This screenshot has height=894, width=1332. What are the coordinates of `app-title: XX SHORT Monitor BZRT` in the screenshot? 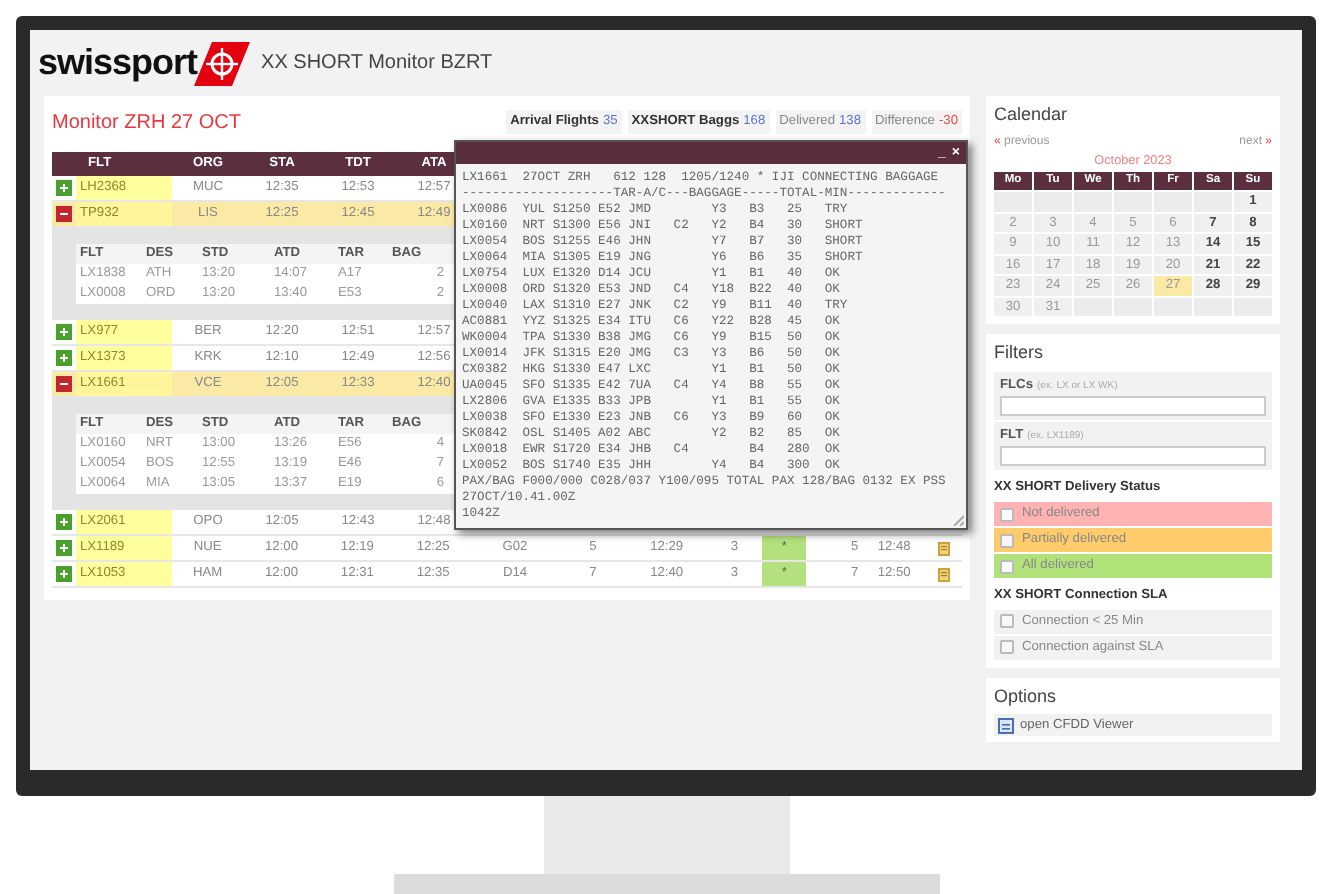 It's located at (377, 64).